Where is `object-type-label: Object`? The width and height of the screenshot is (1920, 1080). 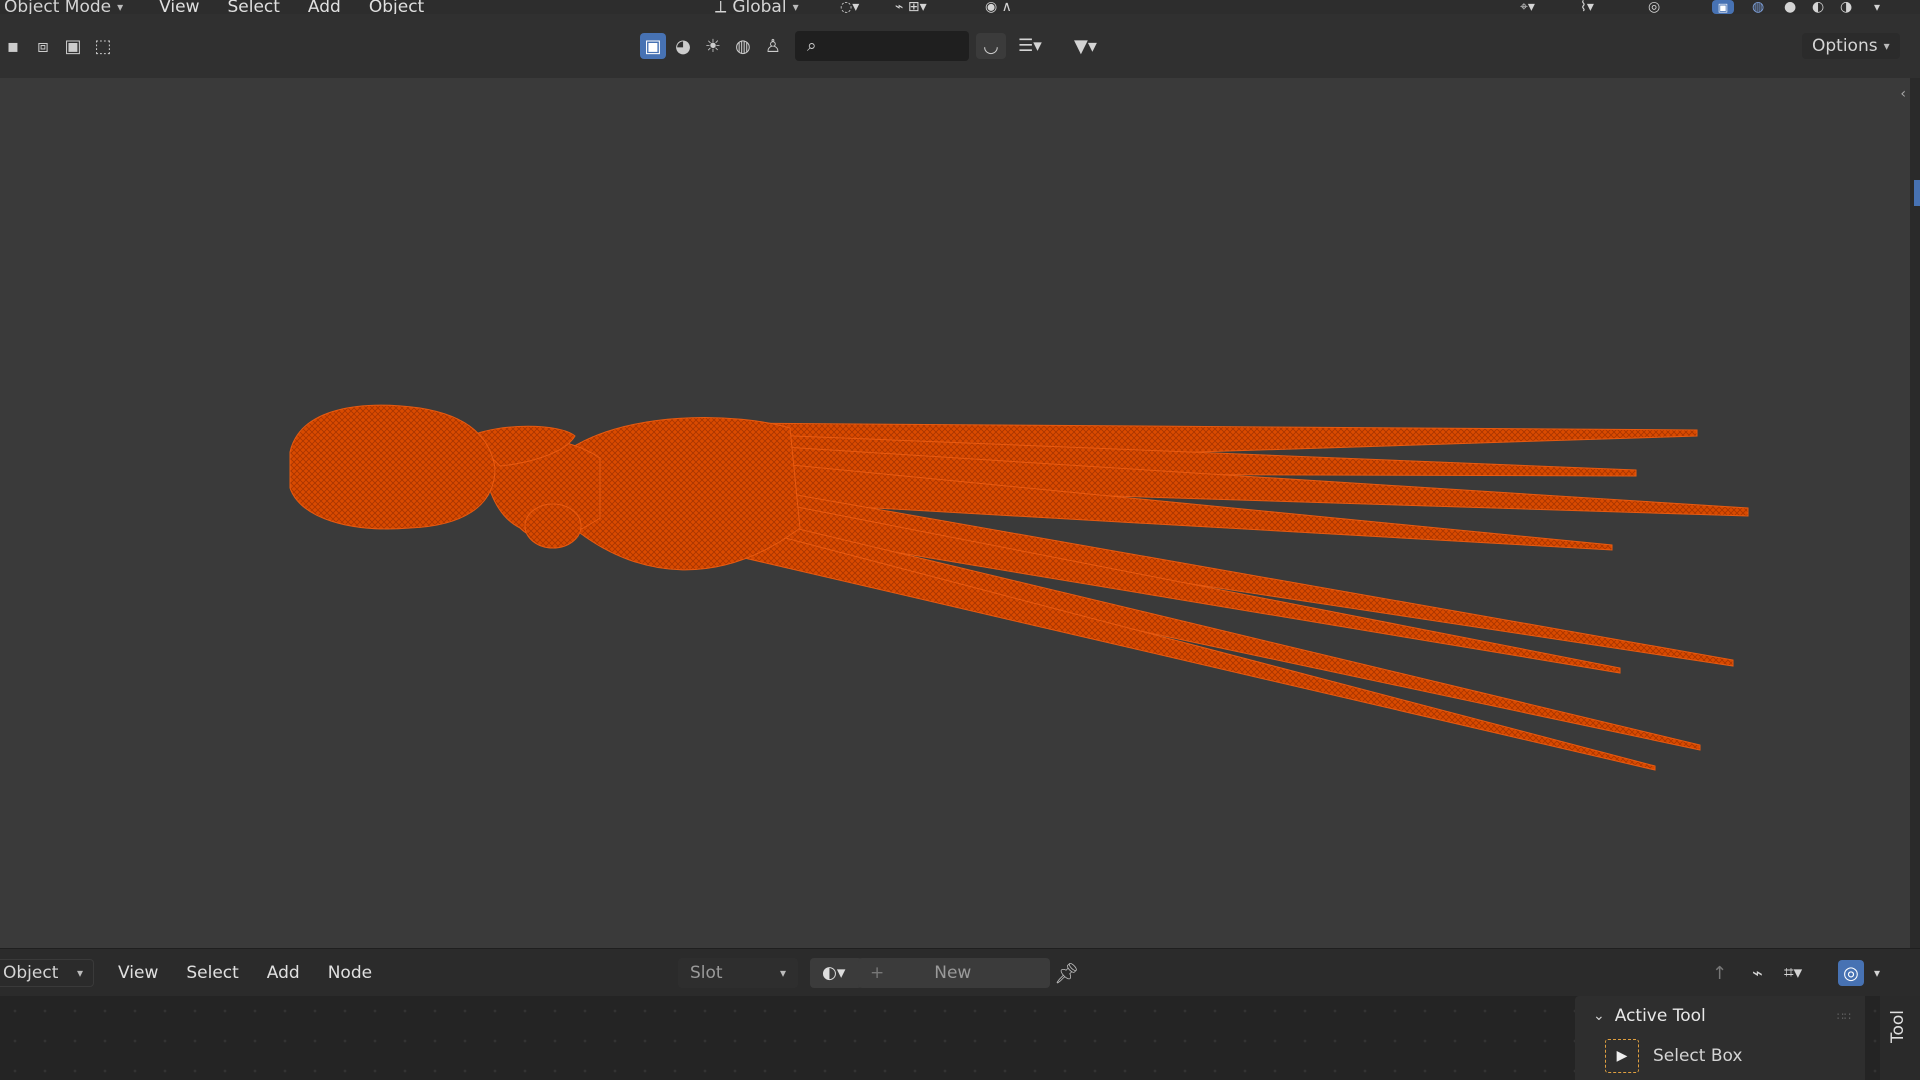 object-type-label: Object is located at coordinates (31, 973).